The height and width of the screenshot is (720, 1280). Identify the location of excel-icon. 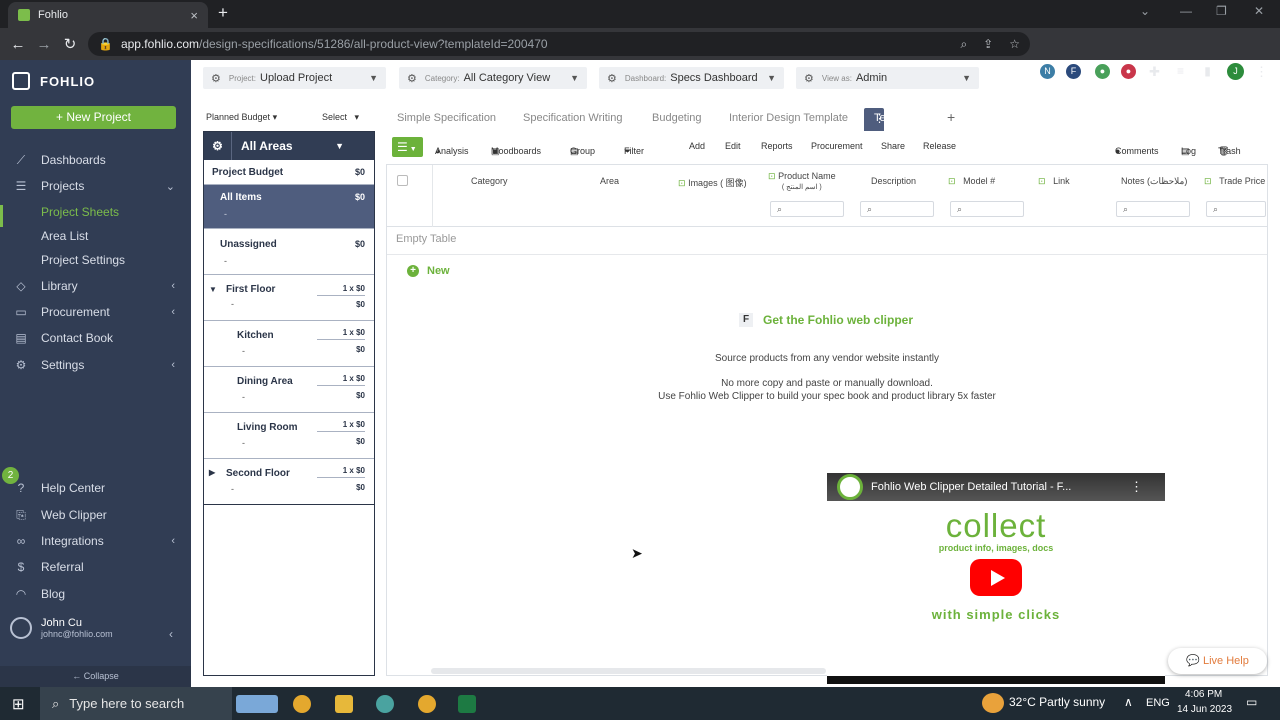
(467, 704).